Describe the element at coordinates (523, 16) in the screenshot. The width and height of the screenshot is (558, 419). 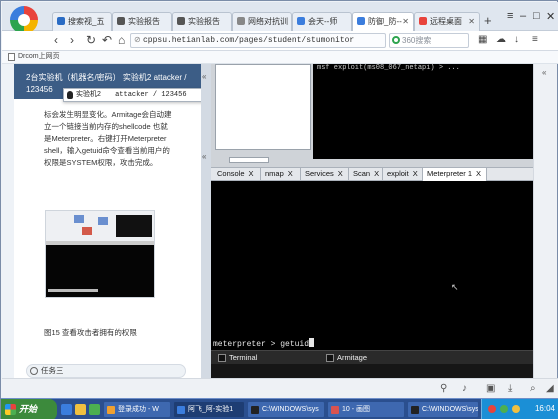
I see `minimize-button: –` at that location.